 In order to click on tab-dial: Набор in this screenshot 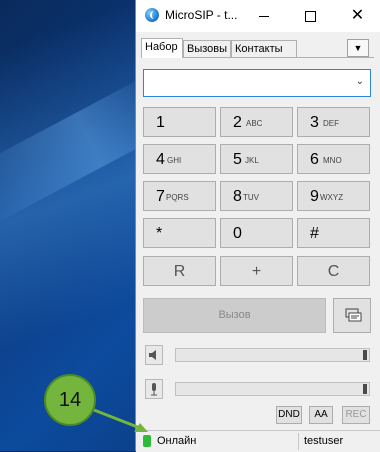, I will do `click(162, 48)`.